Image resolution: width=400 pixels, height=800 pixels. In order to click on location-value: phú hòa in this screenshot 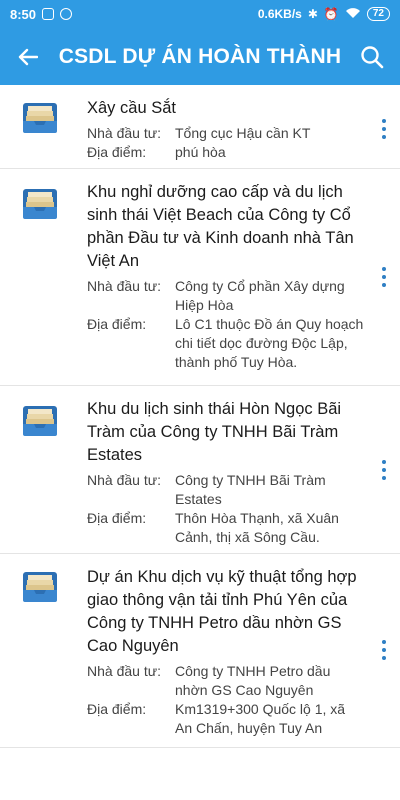, I will do `click(200, 152)`.